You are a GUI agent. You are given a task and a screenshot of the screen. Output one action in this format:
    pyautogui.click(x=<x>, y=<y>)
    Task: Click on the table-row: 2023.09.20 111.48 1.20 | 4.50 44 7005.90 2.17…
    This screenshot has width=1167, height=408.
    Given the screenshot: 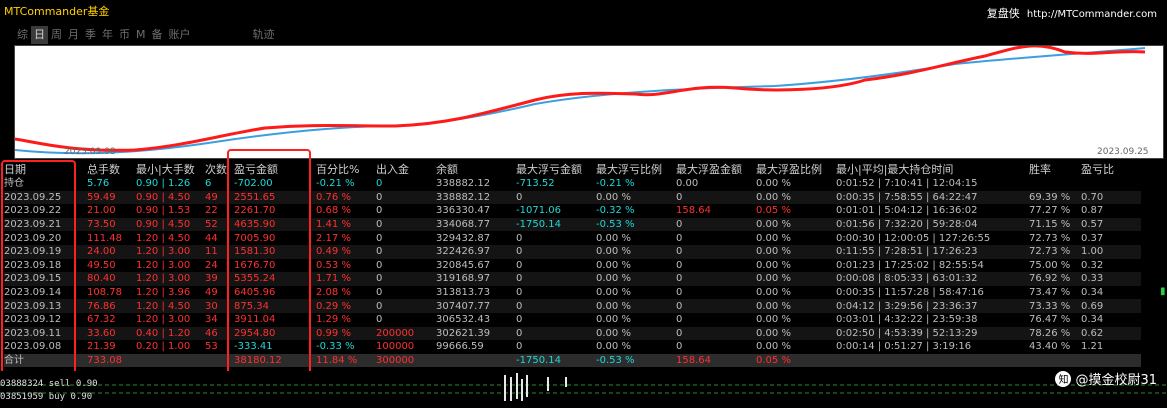 What is the action you would take?
    pyautogui.click(x=572, y=238)
    